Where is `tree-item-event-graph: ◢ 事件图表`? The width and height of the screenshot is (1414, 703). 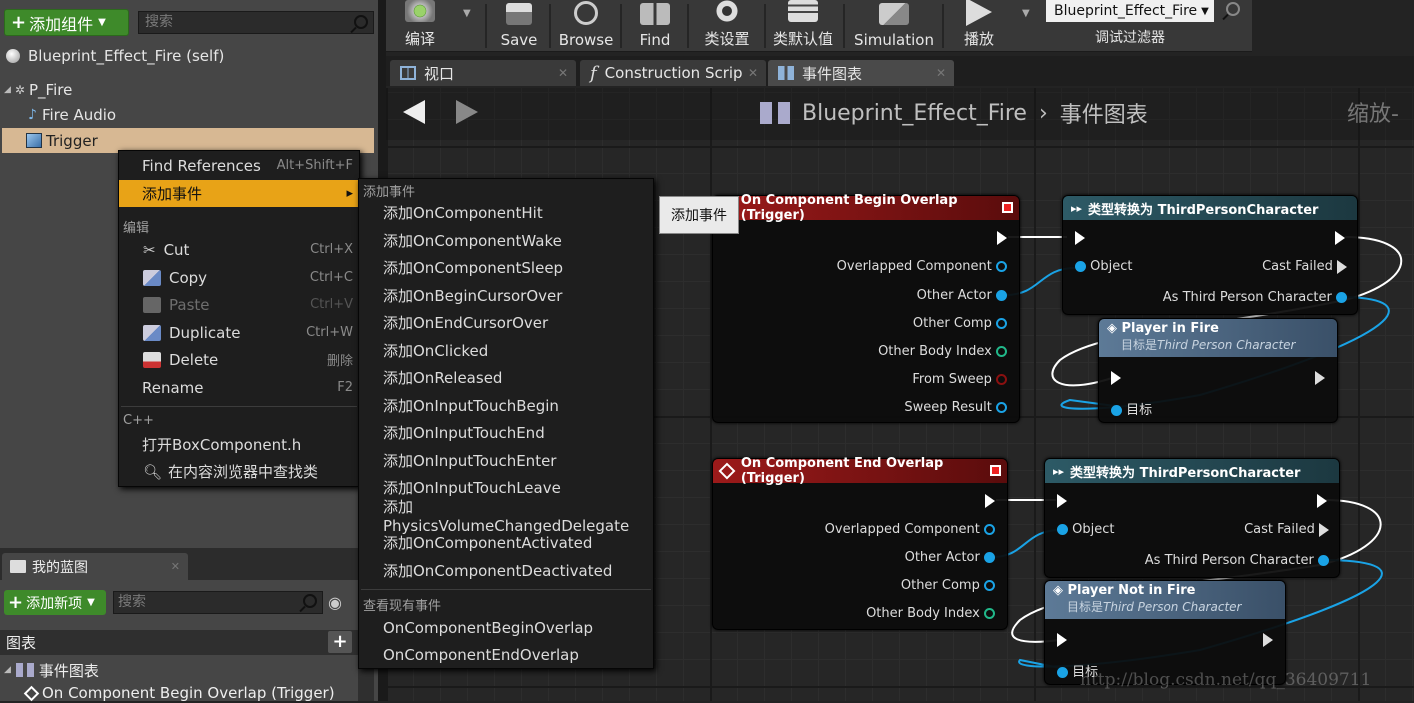 tree-item-event-graph: ◢ 事件图表 is located at coordinates (179, 670).